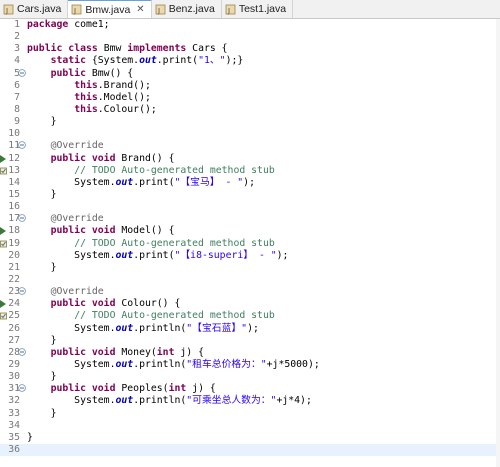  I want to click on code-text: }, so click(42, 268).